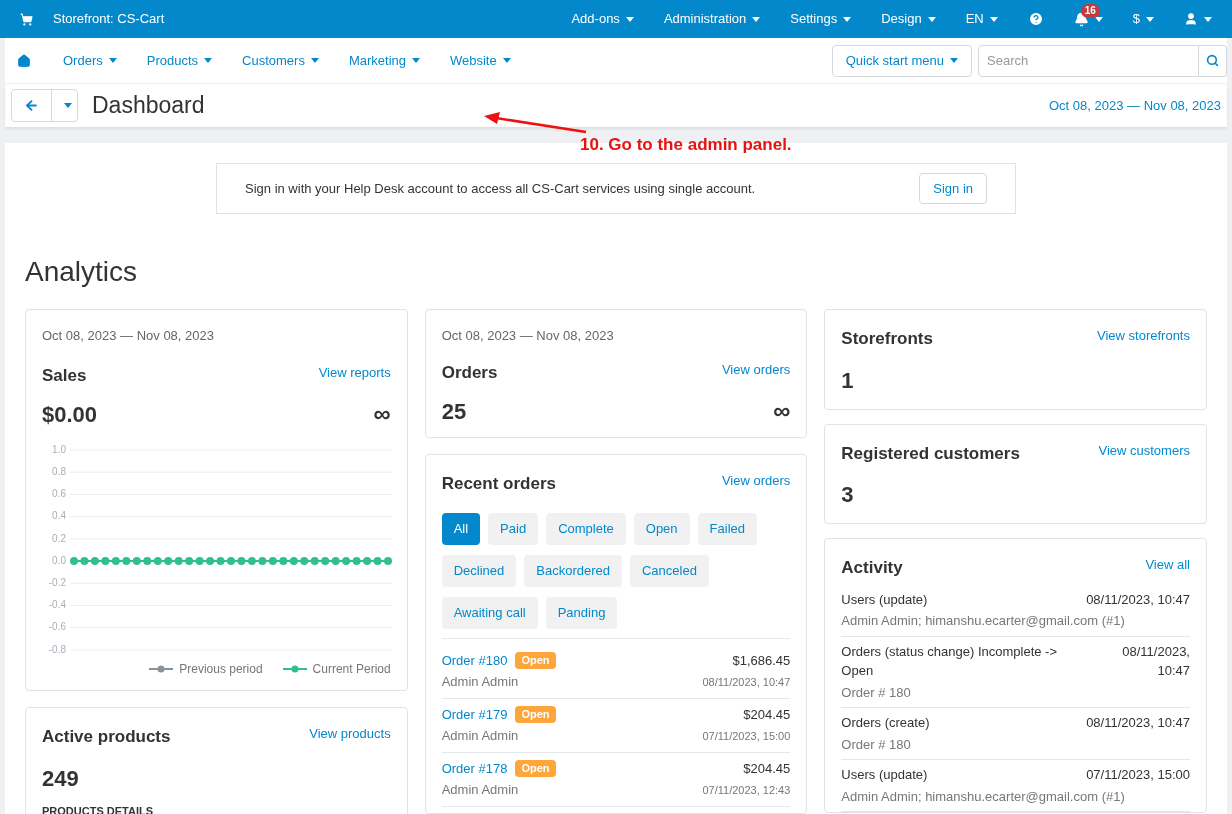 This screenshot has width=1232, height=814. I want to click on order-link: Order #178, so click(474, 768).